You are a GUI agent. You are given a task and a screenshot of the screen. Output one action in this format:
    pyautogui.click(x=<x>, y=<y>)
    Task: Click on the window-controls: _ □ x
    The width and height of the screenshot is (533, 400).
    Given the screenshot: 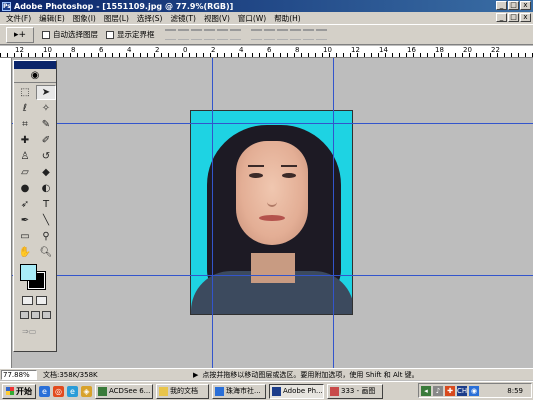 What is the action you would take?
    pyautogui.click(x=513, y=5)
    